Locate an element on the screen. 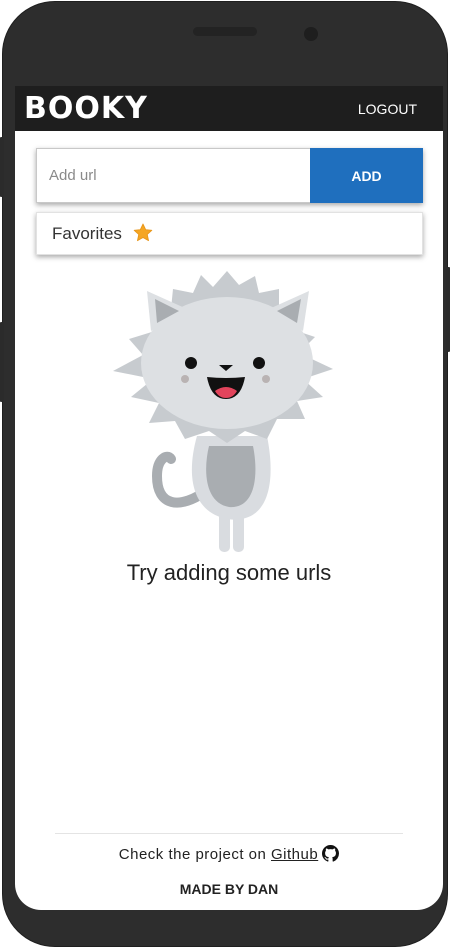 The height and width of the screenshot is (948, 450). volume-down-button is located at coordinates (2, 362).